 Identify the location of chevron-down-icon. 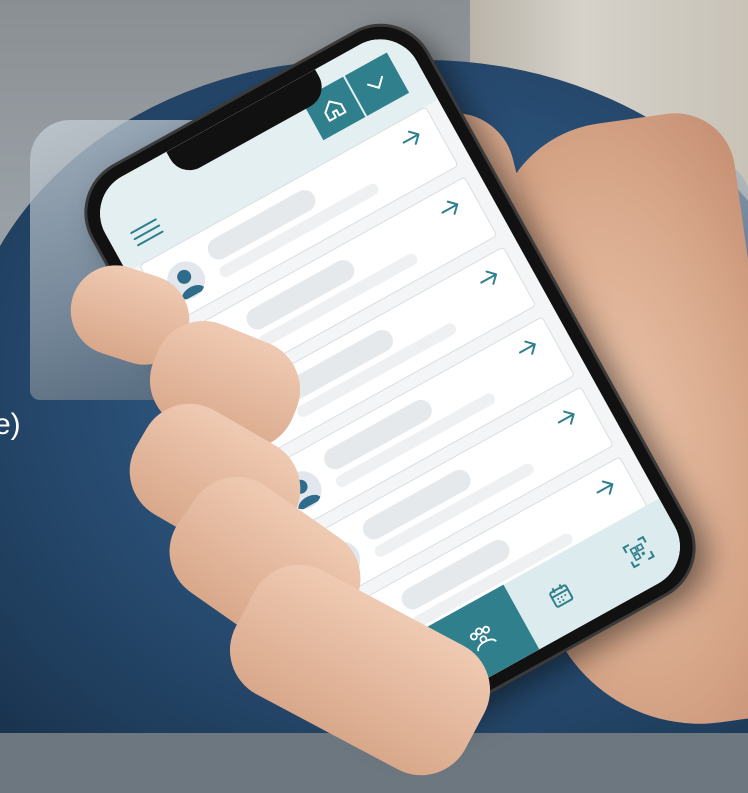
(375, 82).